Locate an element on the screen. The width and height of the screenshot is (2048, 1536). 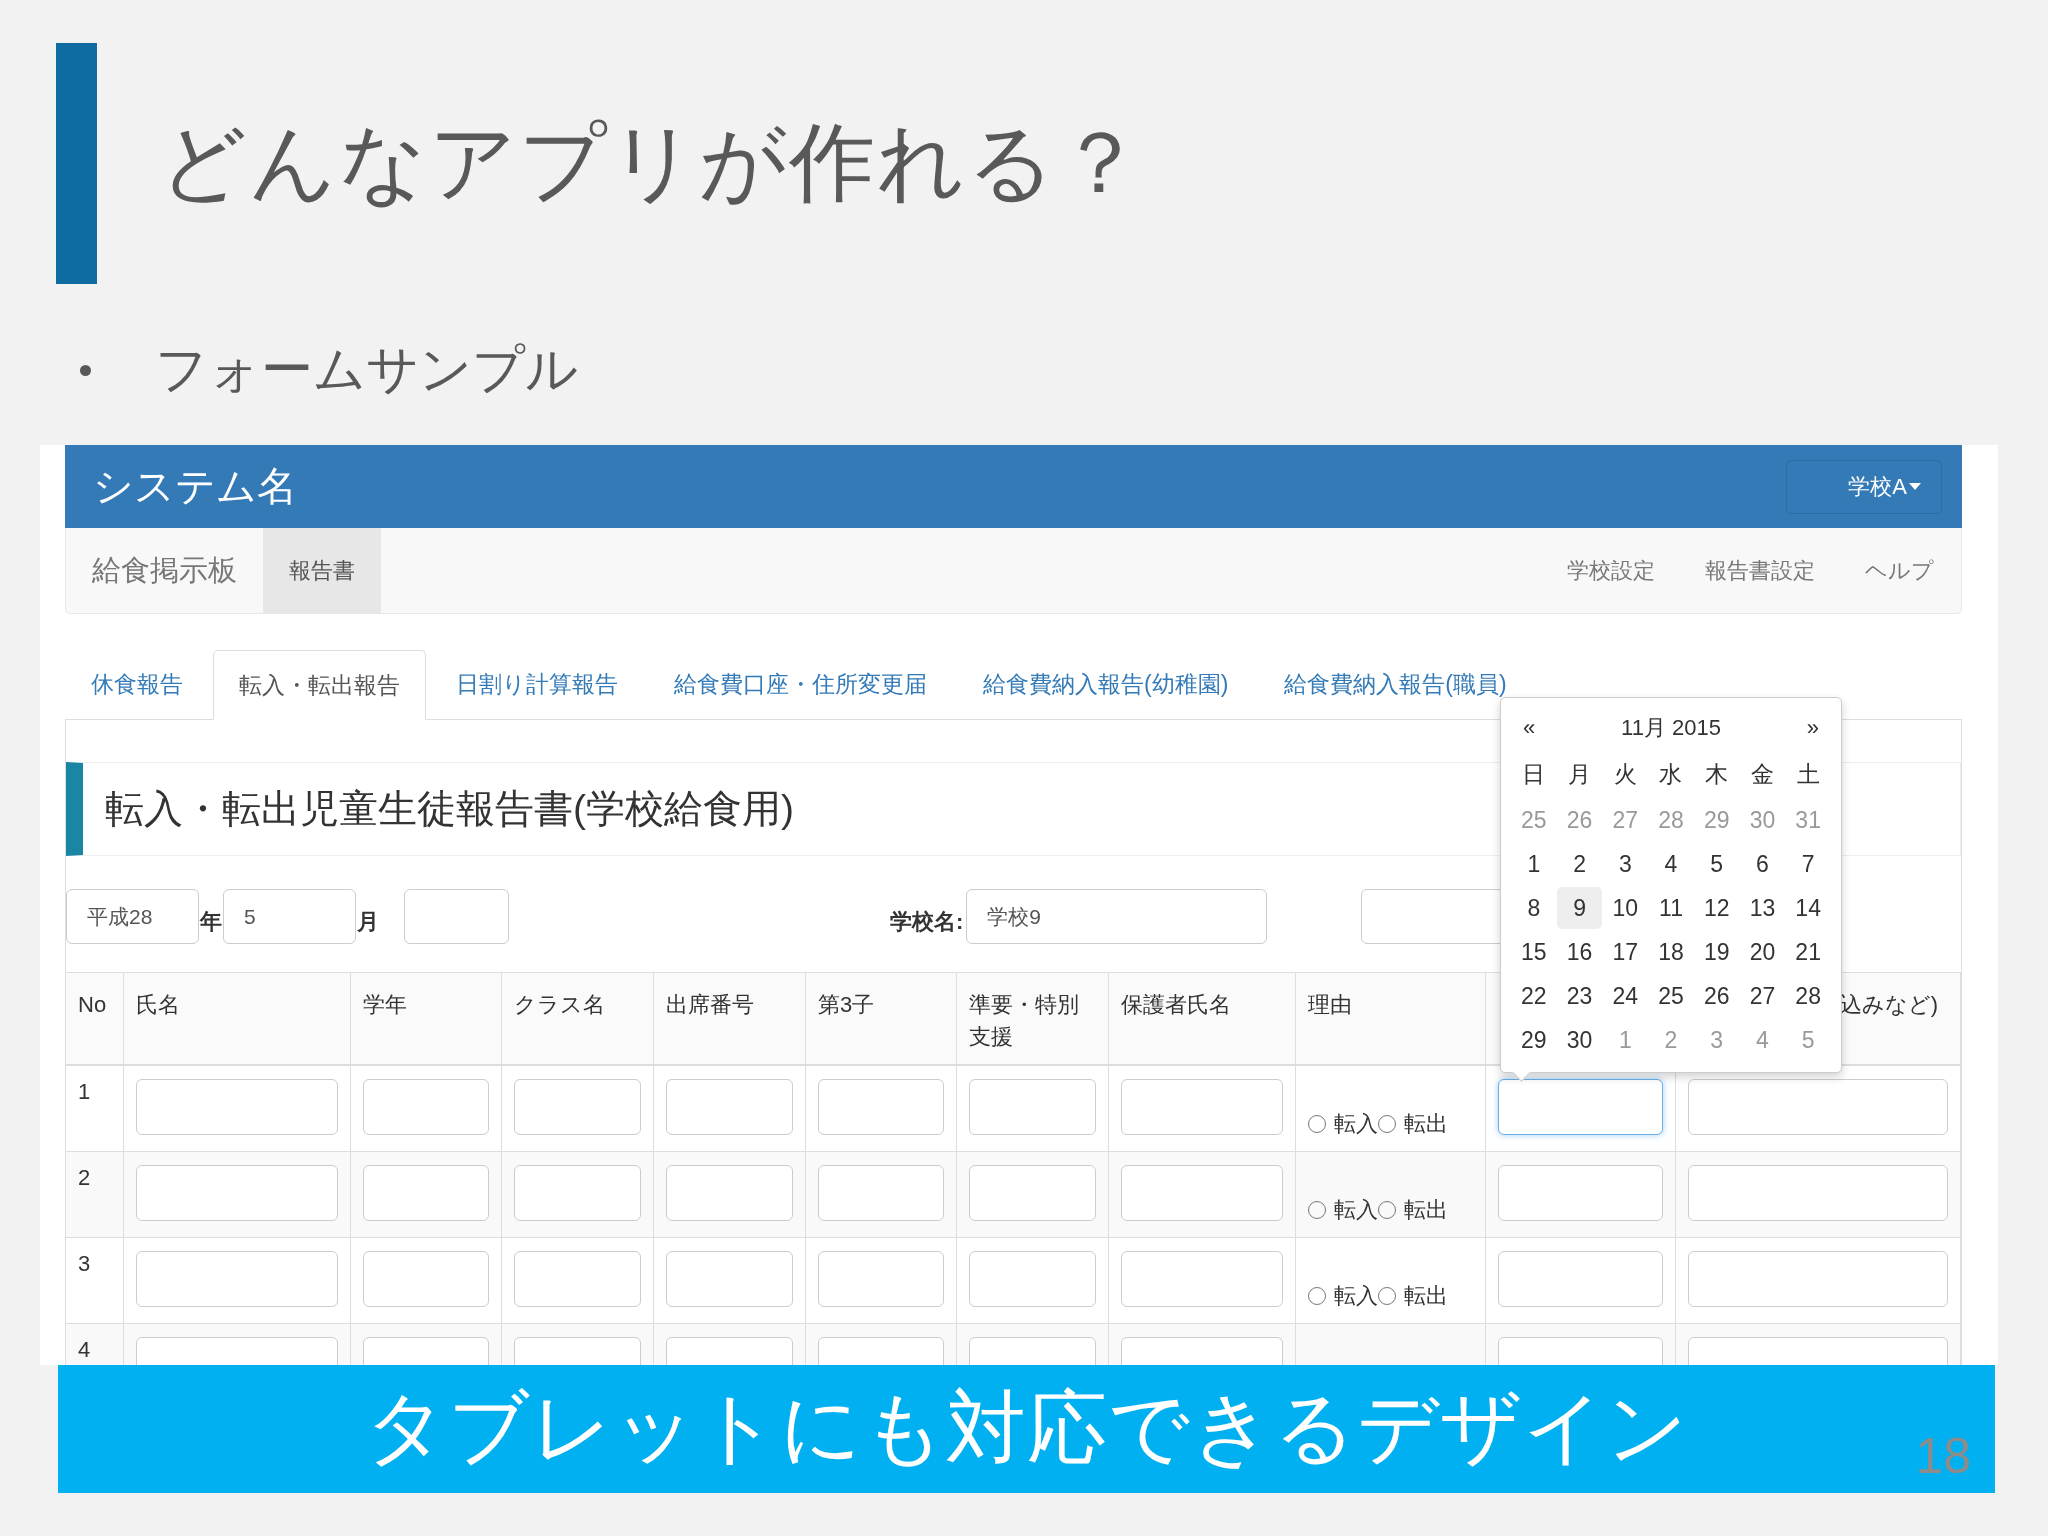
year-label: 年 is located at coordinates (211, 921).